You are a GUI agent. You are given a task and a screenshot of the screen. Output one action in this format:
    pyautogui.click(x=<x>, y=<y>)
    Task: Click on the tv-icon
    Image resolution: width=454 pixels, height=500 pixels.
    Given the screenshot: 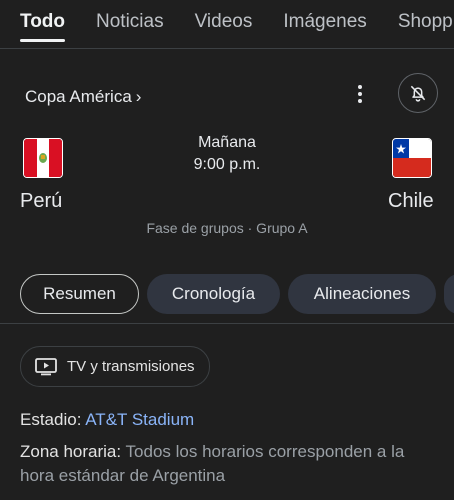 What is the action you would take?
    pyautogui.click(x=46, y=366)
    